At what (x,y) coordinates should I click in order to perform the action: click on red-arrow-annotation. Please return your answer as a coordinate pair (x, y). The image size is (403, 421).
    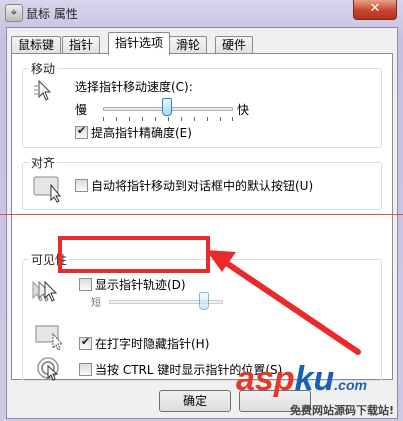
    Looking at the image, I should click on (283, 302).